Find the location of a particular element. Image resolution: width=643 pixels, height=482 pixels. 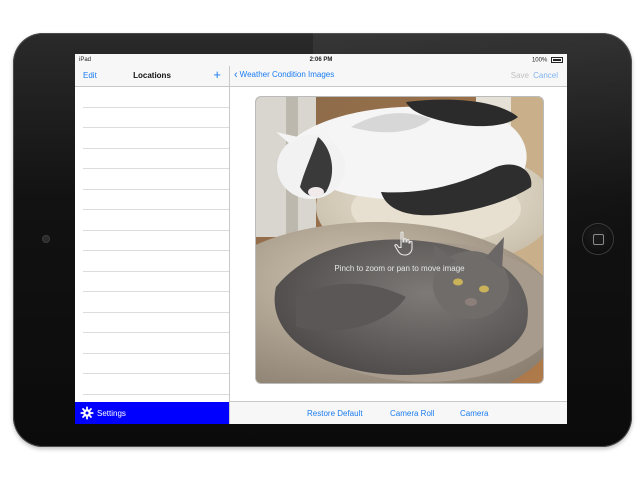

hand-pointer-icon is located at coordinates (403, 243).